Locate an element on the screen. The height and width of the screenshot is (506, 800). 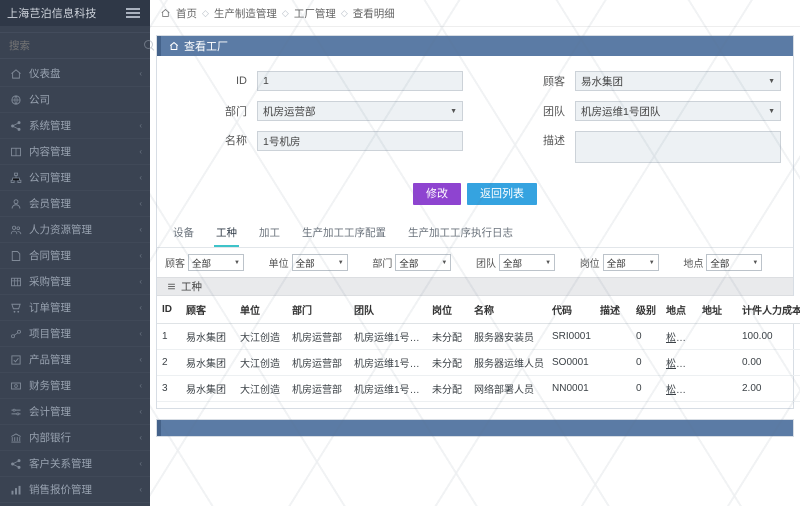
panel-title: 查看工厂 is located at coordinates (206, 47).